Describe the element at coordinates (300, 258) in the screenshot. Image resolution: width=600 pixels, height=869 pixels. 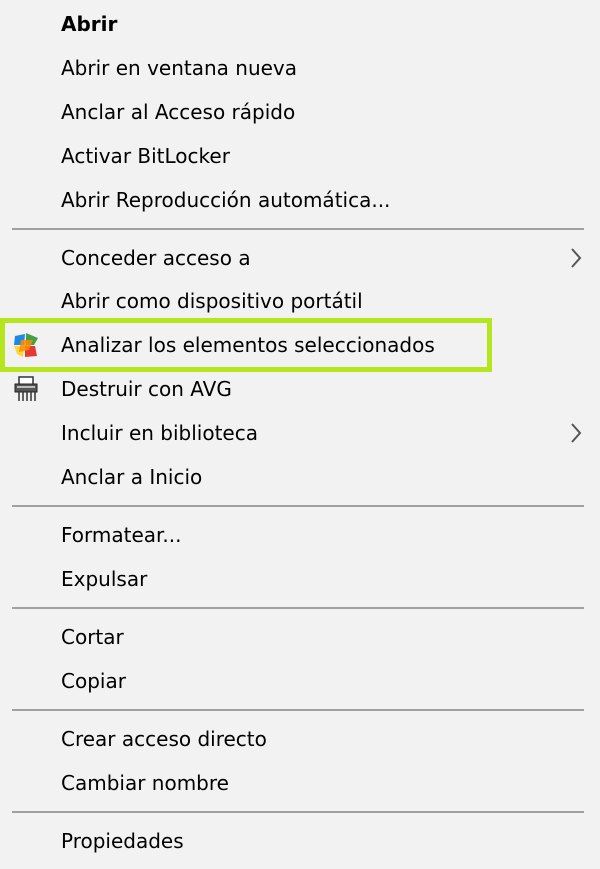
I see `menu-item-conceder-acceso: Conceder acceso a` at that location.